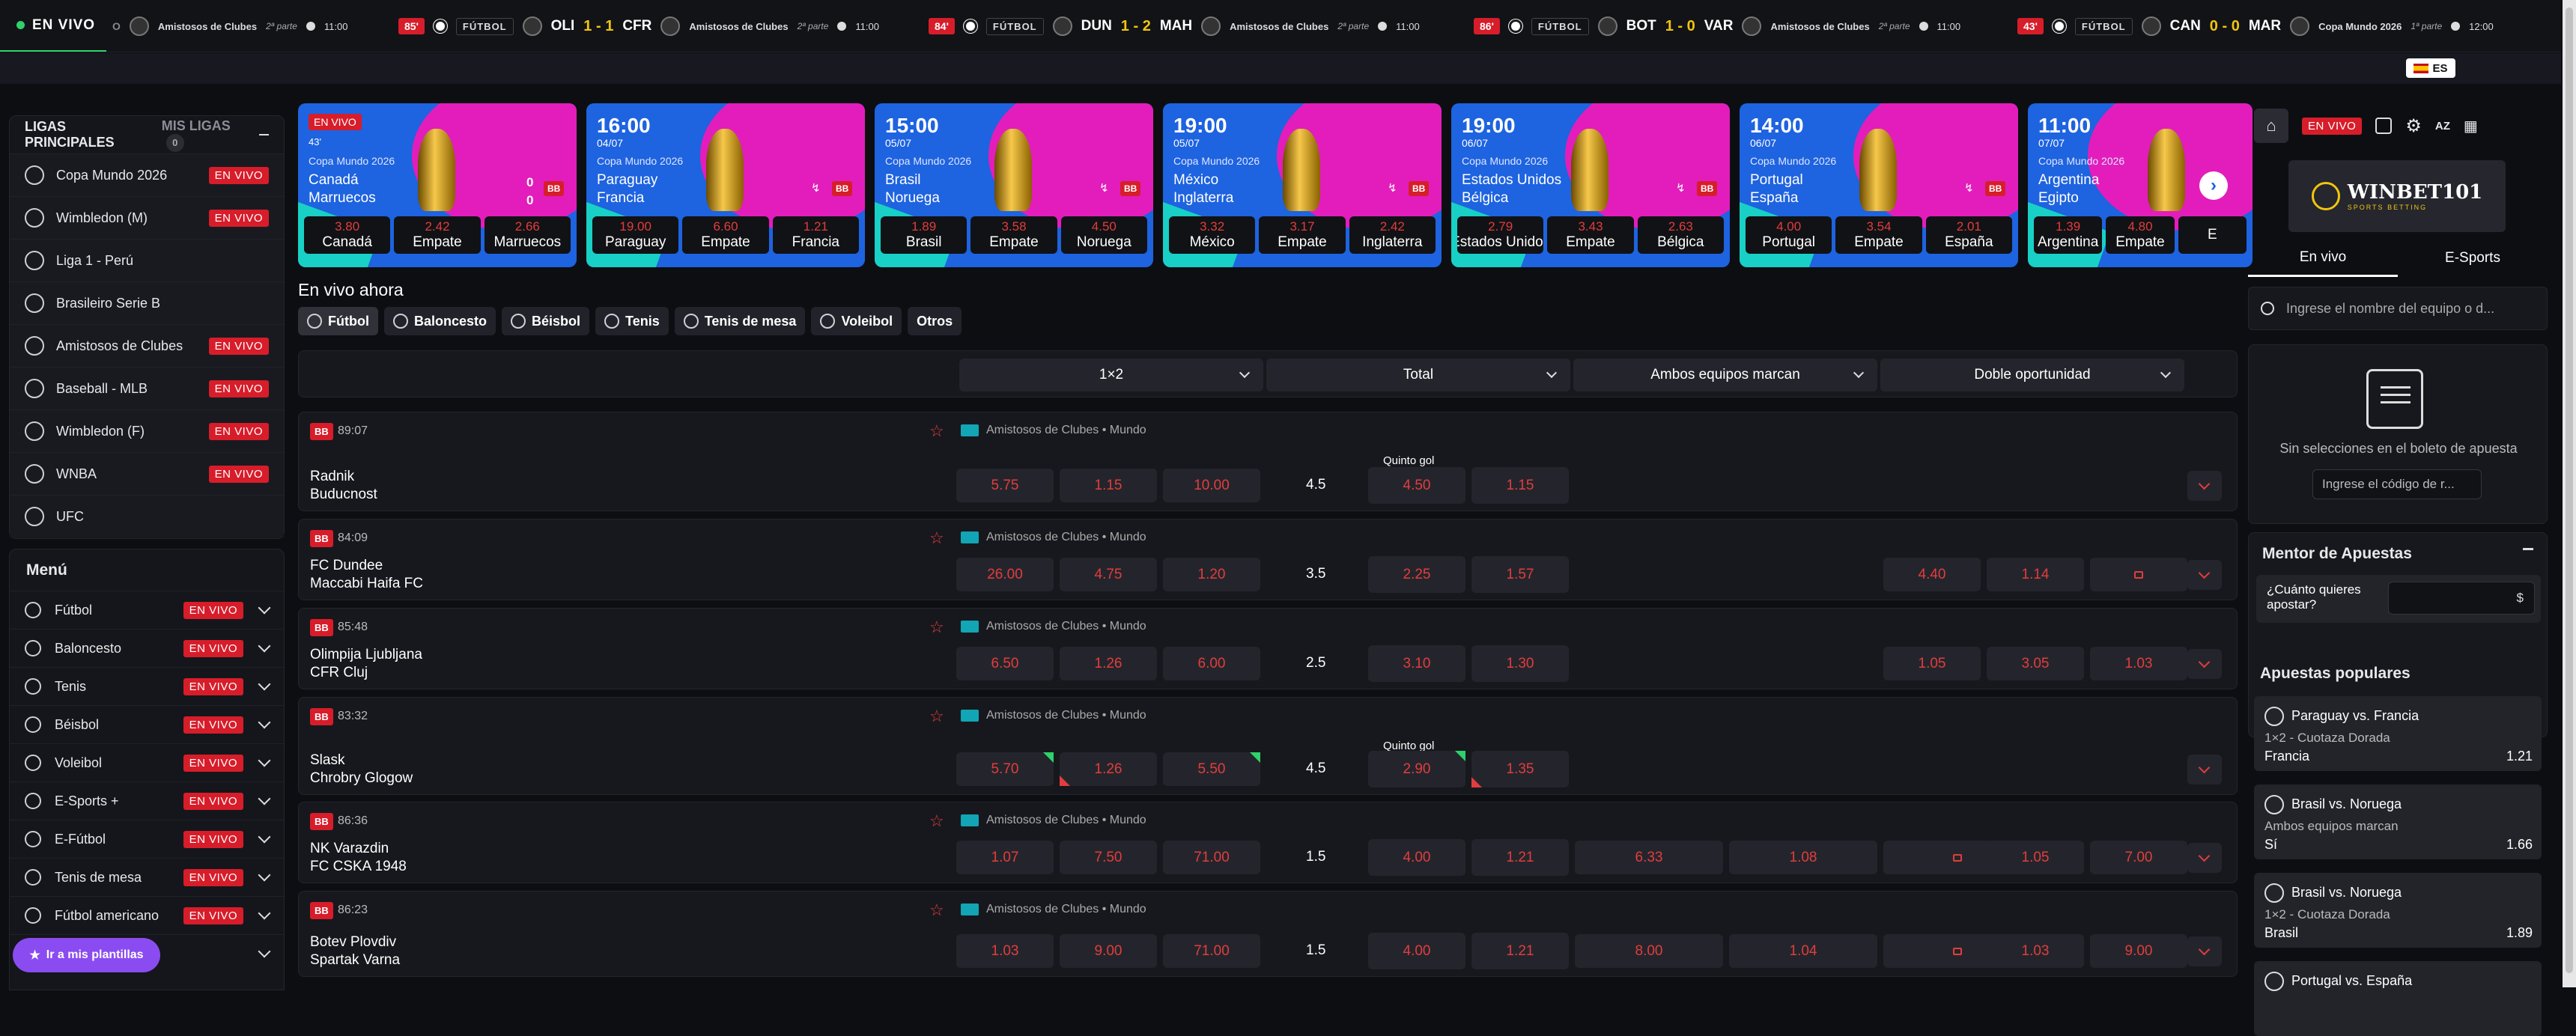  What do you see at coordinates (2569, 494) in the screenshot?
I see `page-scrollbar` at bounding box center [2569, 494].